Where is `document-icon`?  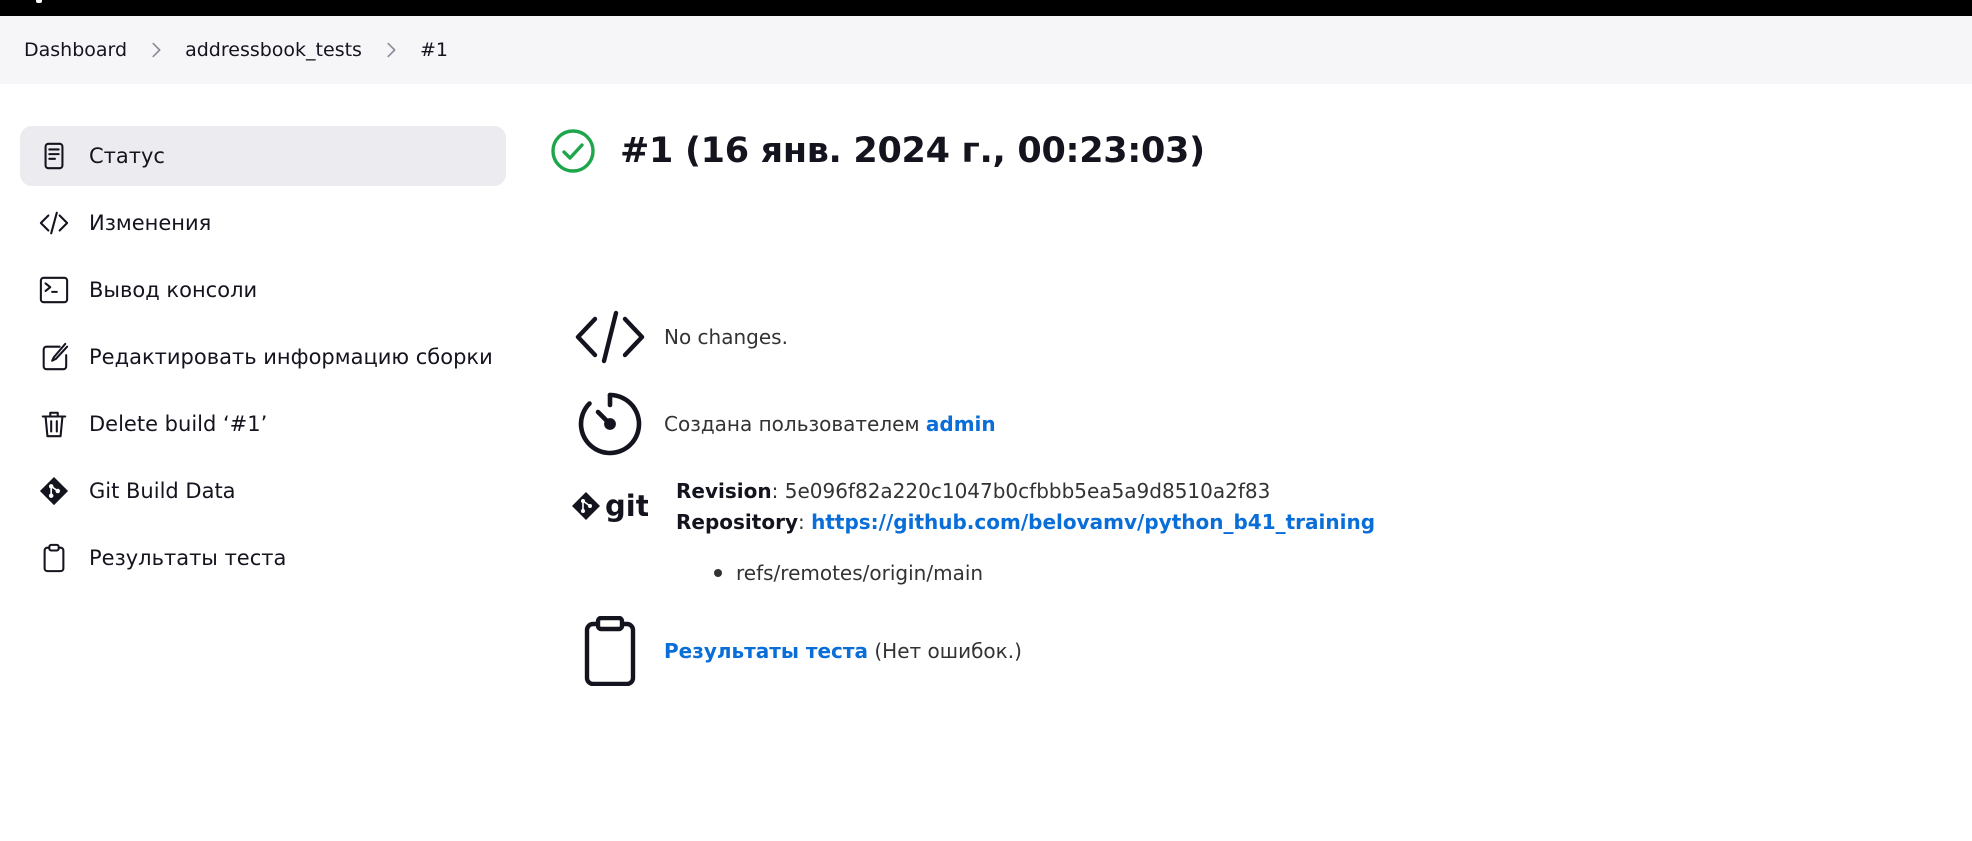
document-icon is located at coordinates (54, 156).